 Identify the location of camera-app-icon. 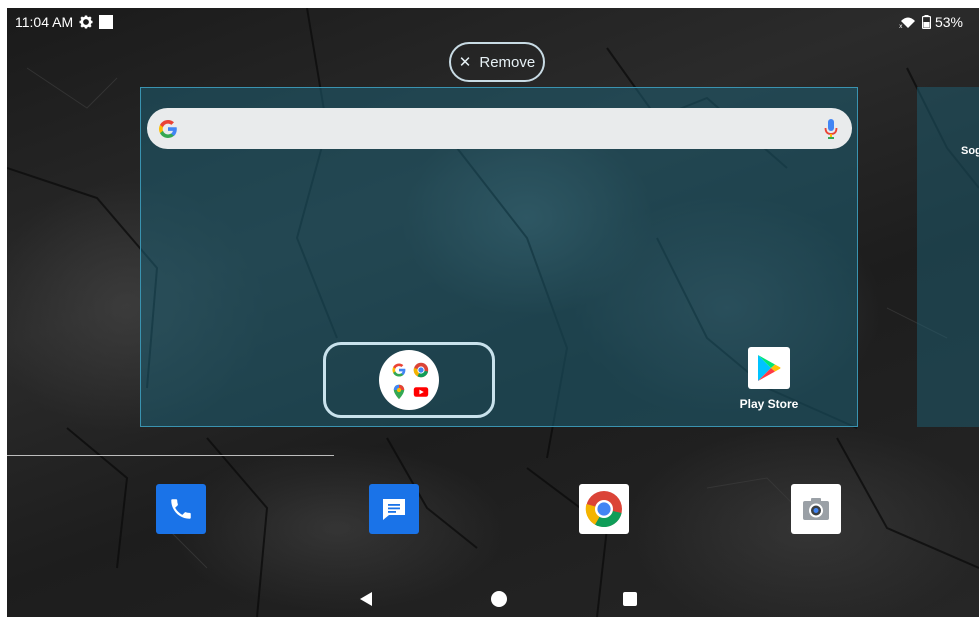
(816, 509).